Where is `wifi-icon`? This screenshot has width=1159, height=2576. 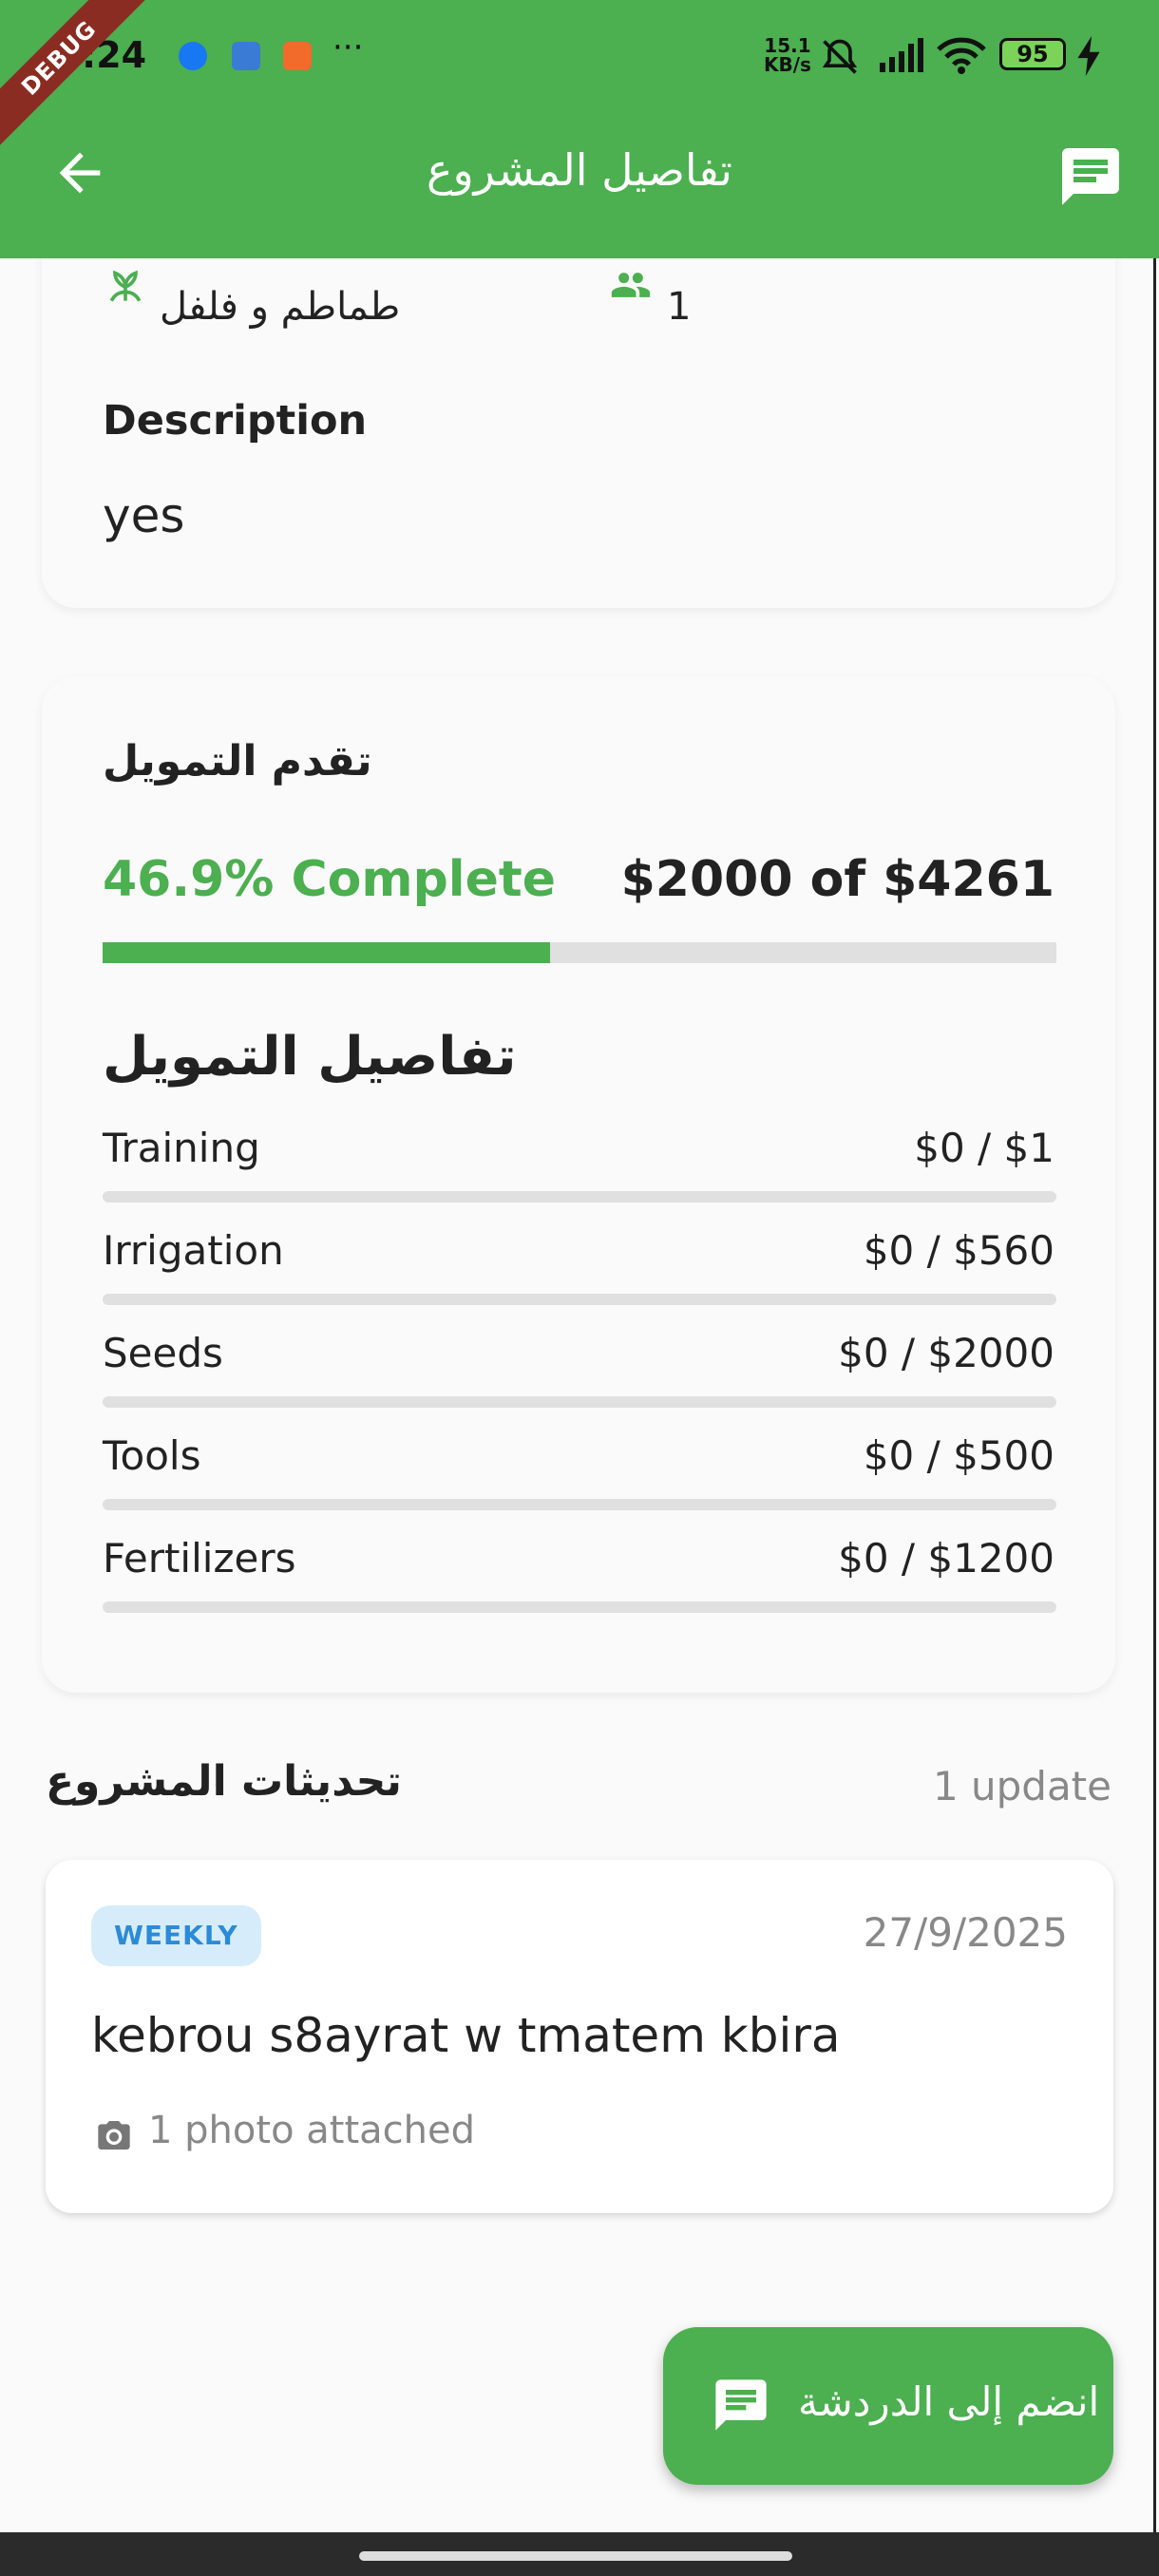 wifi-icon is located at coordinates (961, 55).